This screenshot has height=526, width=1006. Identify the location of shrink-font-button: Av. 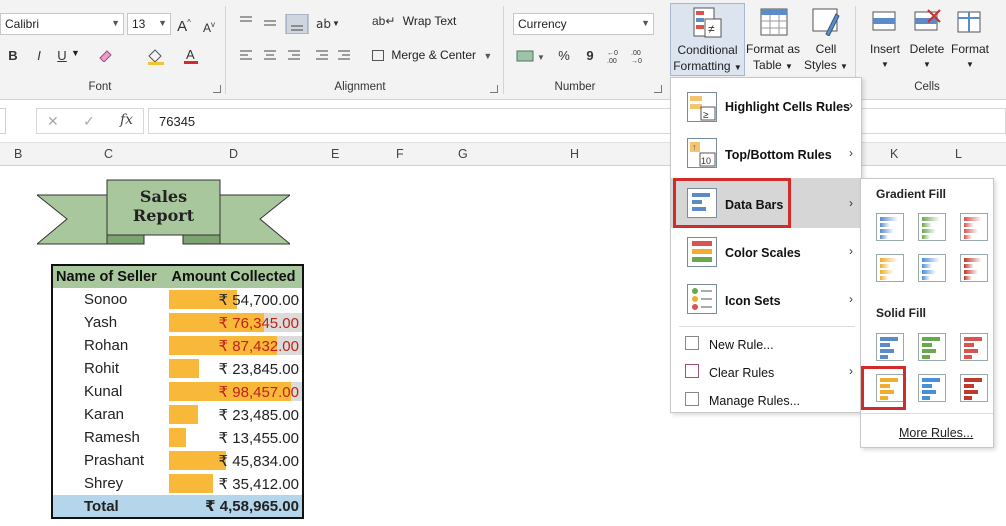
(209, 26).